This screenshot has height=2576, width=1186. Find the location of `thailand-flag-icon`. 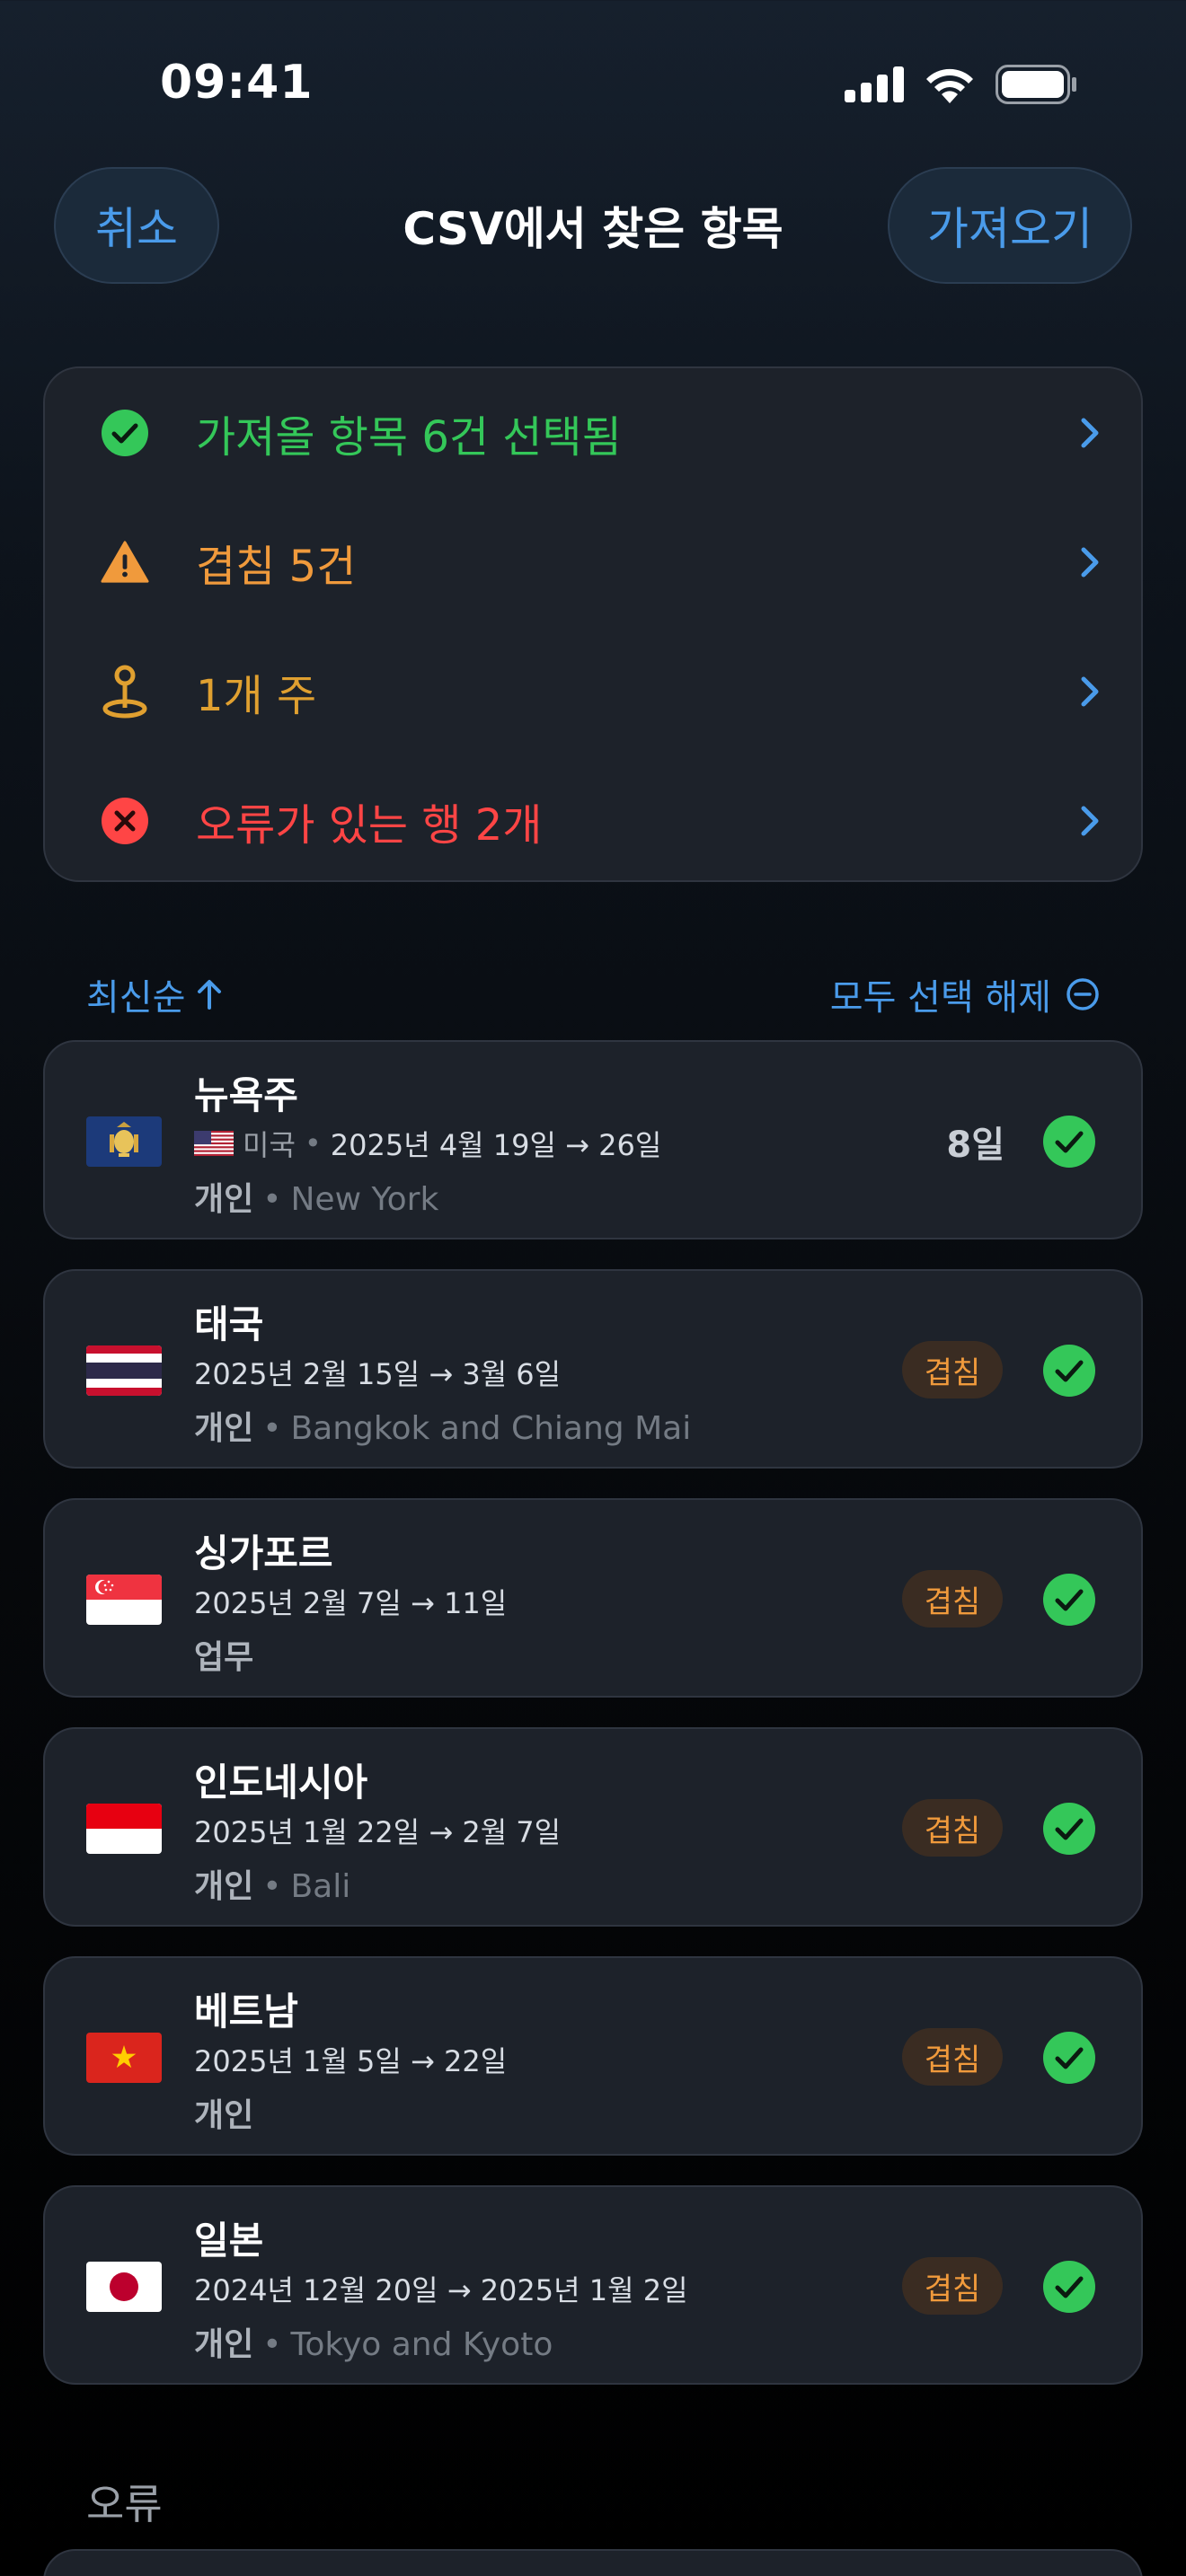

thailand-flag-icon is located at coordinates (124, 1370).